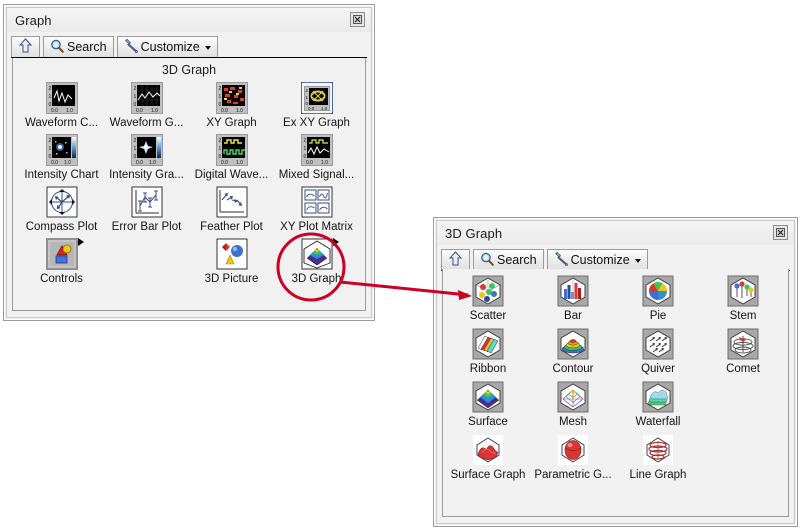  I want to click on 3d-graph-palette-titlebar: 3D Graph, so click(615, 233).